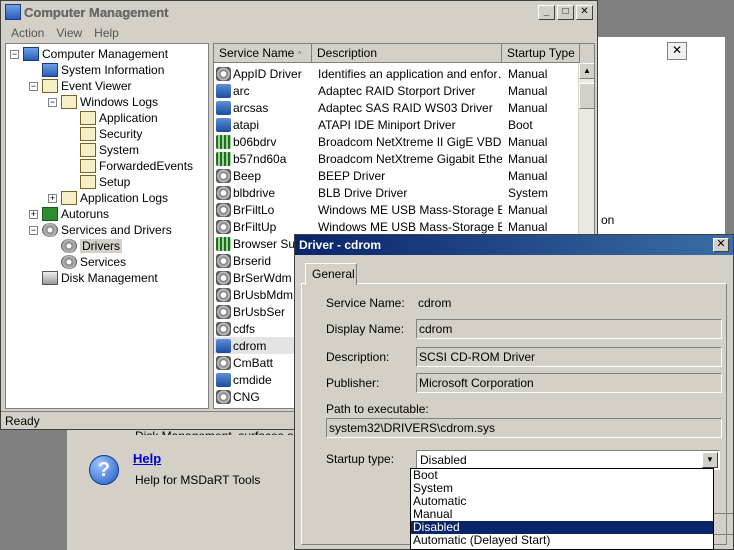  What do you see at coordinates (546, 12) in the screenshot?
I see `minimize-button: _` at bounding box center [546, 12].